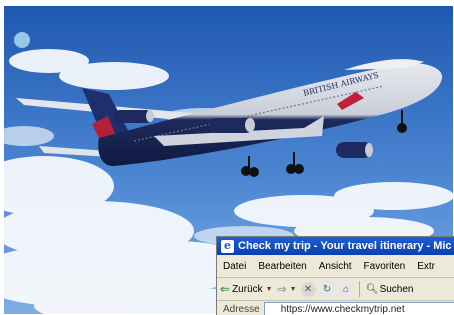 Image resolution: width=454 pixels, height=315 pixels. I want to click on menu-extras: Extr, so click(426, 266).